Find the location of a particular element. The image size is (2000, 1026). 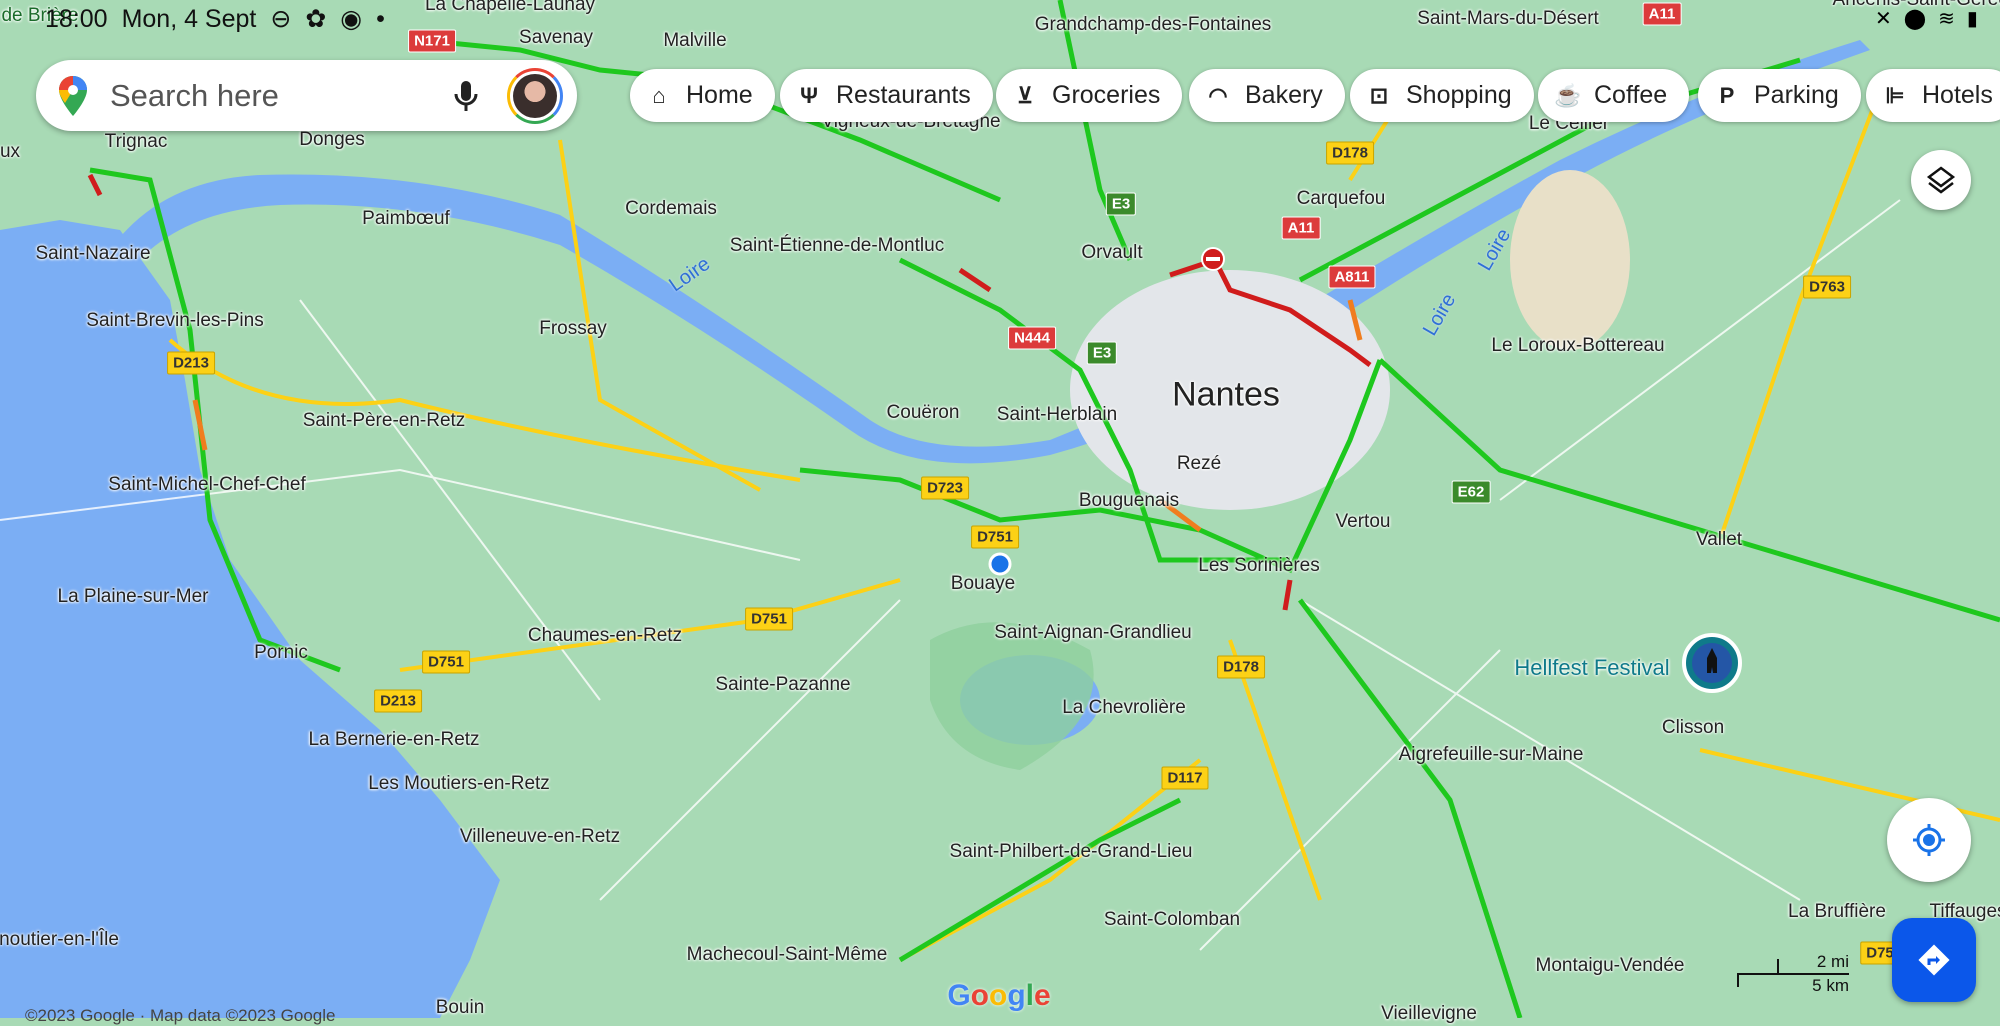

place-label: Bouin is located at coordinates (460, 1008).